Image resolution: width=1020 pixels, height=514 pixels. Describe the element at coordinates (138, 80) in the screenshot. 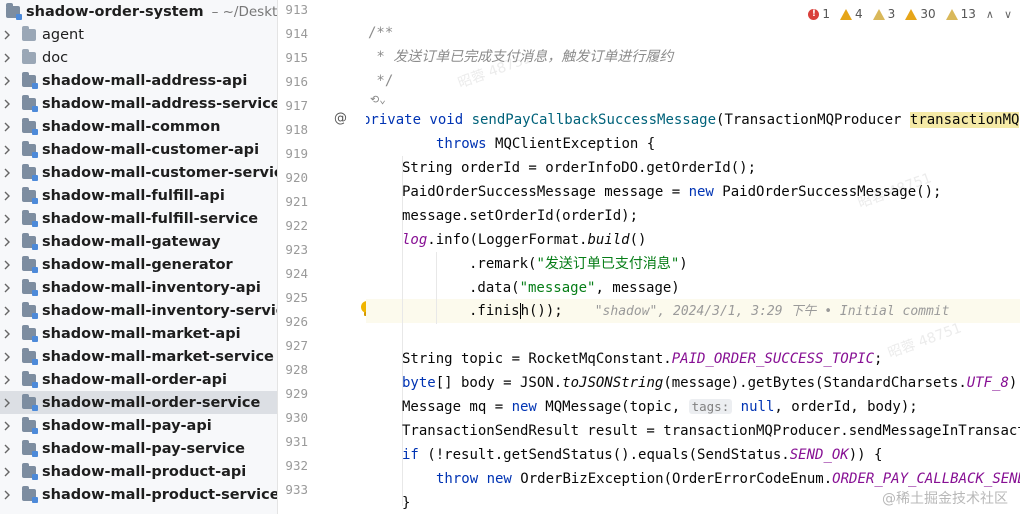

I see `tree-item-shadow-mall-address-api: shadow-mall-address-api` at that location.